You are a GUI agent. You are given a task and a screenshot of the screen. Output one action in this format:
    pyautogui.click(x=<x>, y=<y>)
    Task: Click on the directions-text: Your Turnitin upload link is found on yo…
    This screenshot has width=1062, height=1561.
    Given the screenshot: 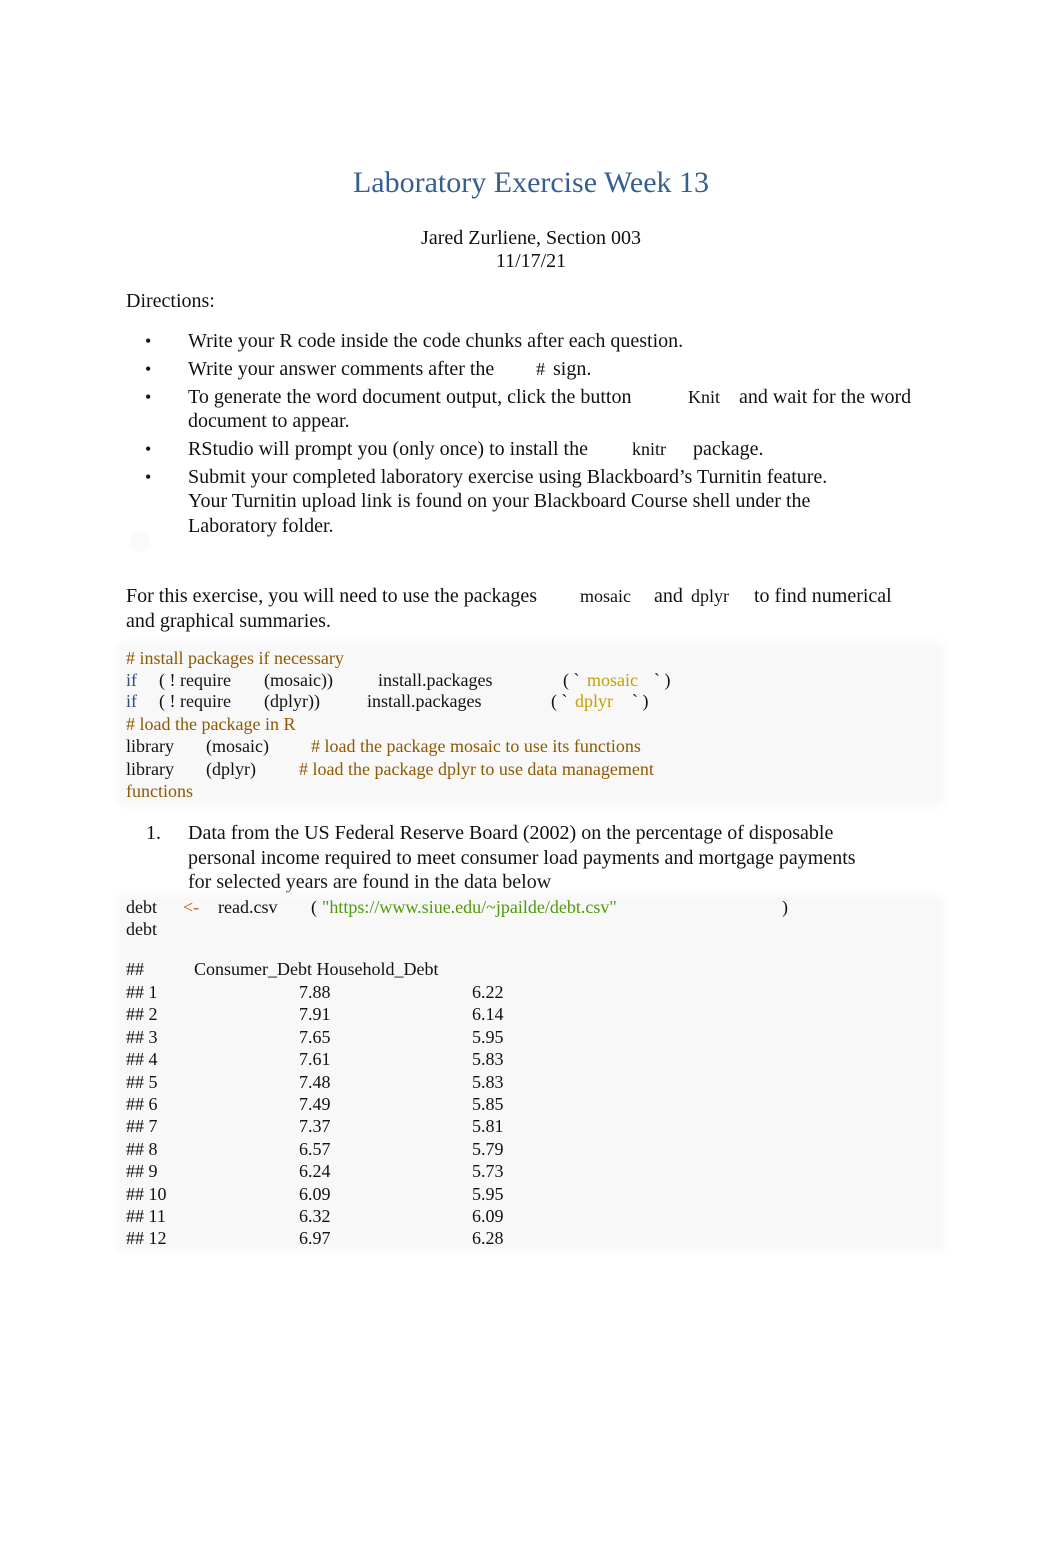 What is the action you would take?
    pyautogui.click(x=499, y=501)
    